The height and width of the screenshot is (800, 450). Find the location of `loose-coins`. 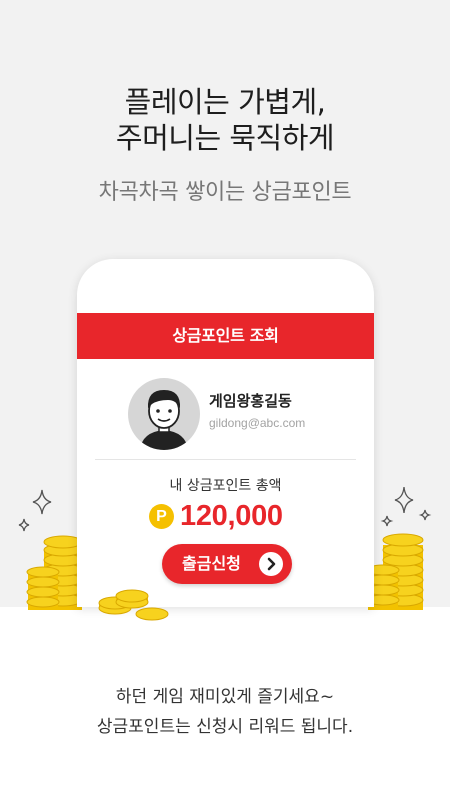

loose-coins is located at coordinates (133, 605).